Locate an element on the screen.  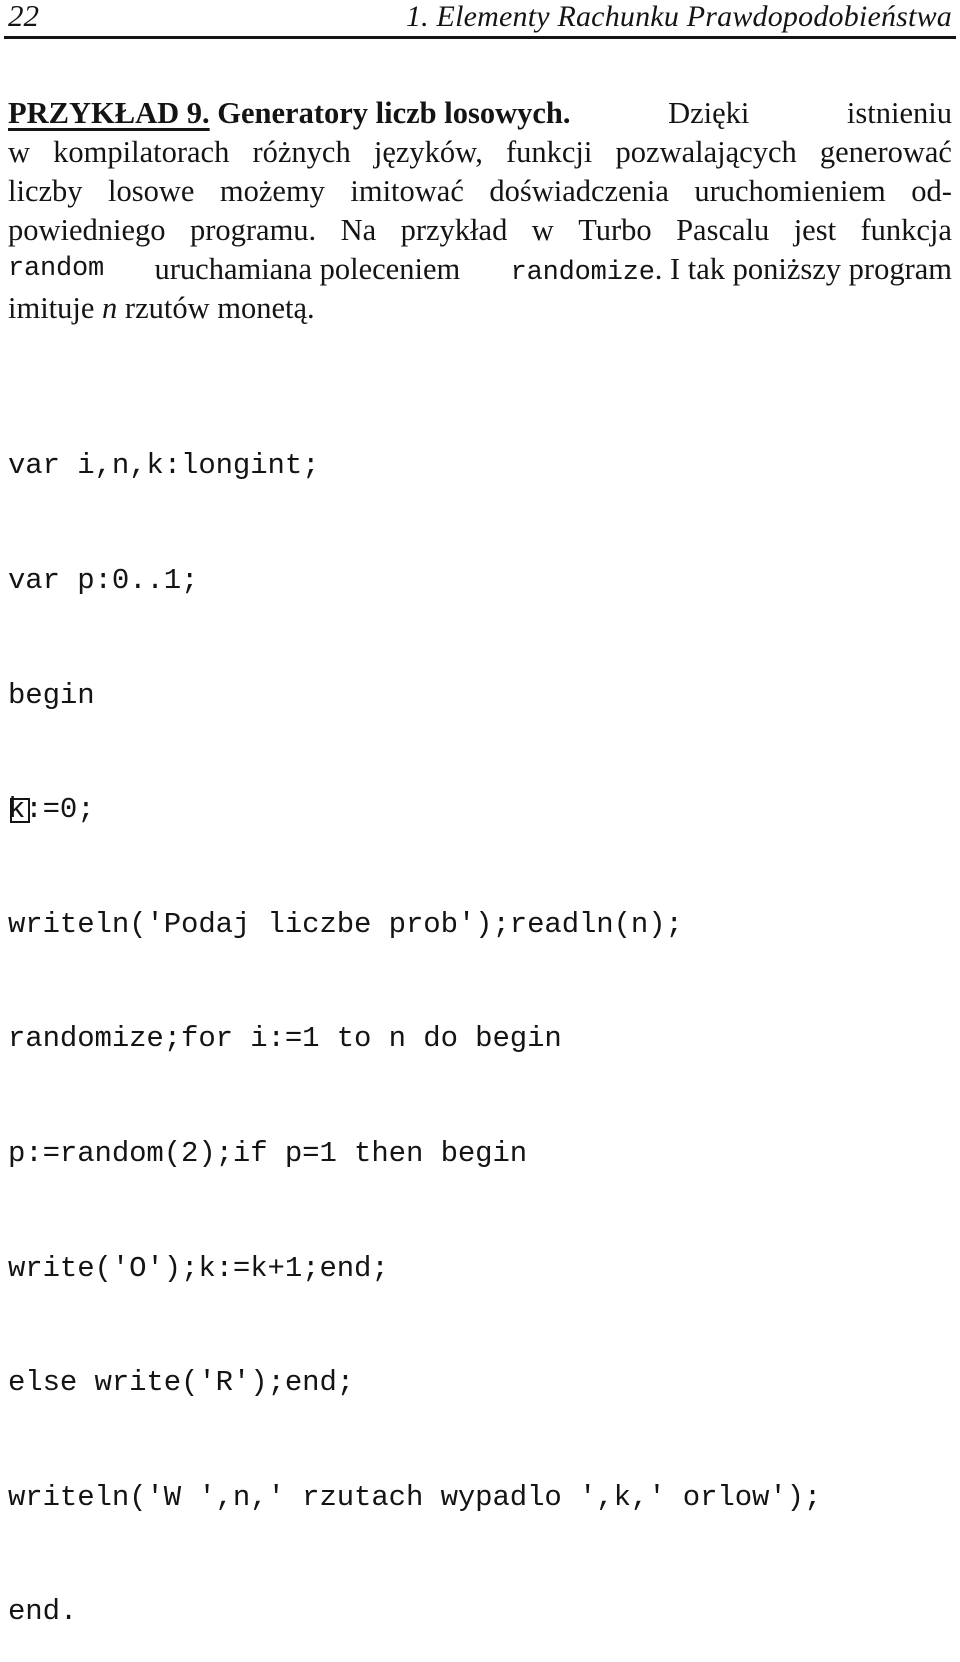
paragraph-line-4-word-7: Pascalu is located at coordinates (723, 230).